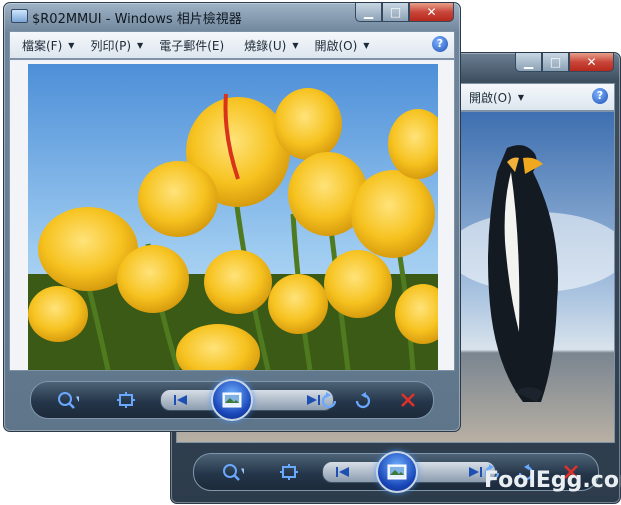  Describe the element at coordinates (19, 16) in the screenshot. I see `photo-viewer-app-icon` at that location.